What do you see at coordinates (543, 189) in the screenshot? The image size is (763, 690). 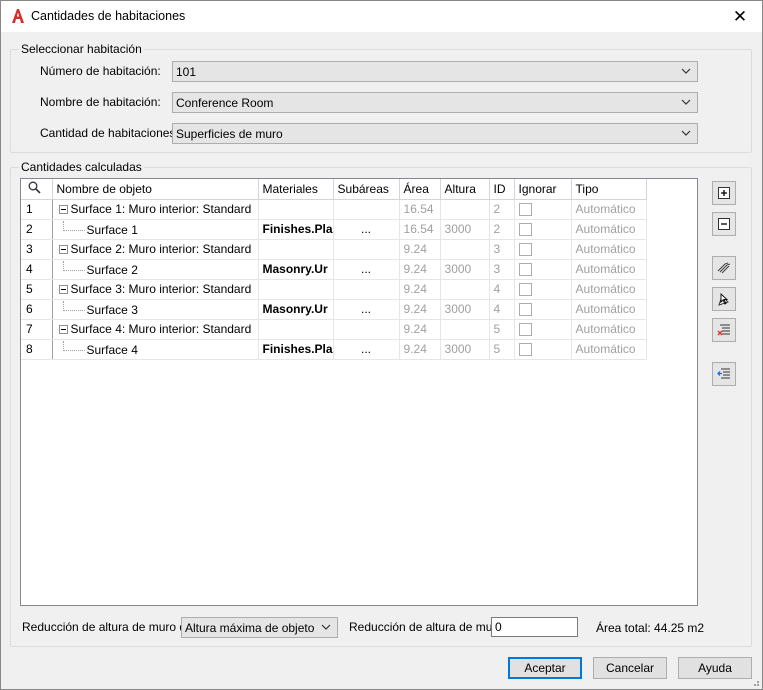 I see `column-header-ignore: Ignorar` at bounding box center [543, 189].